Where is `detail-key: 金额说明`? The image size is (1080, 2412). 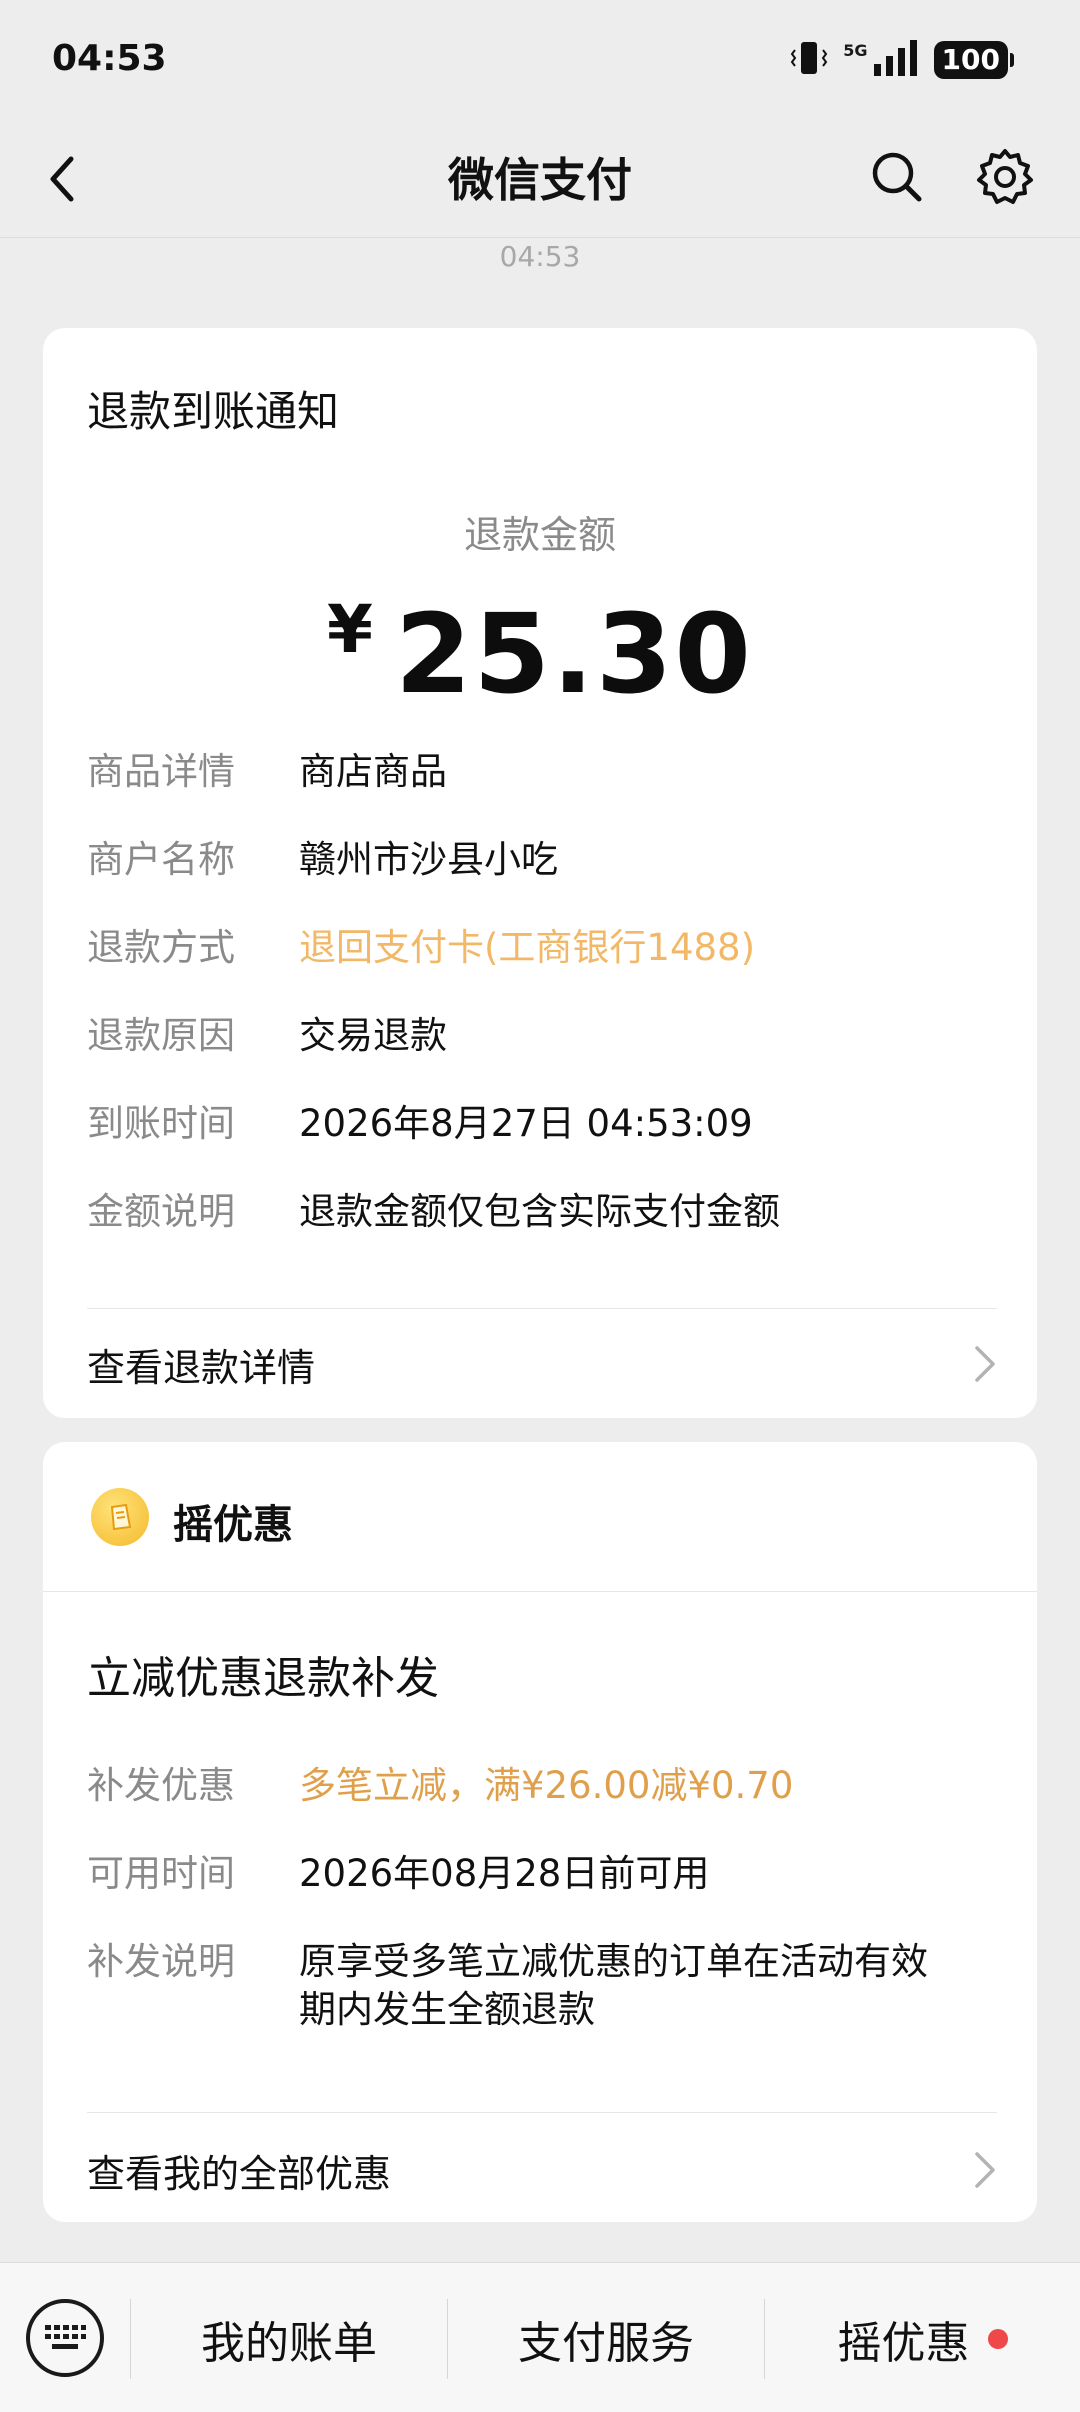 detail-key: 金额说明 is located at coordinates (161, 1211).